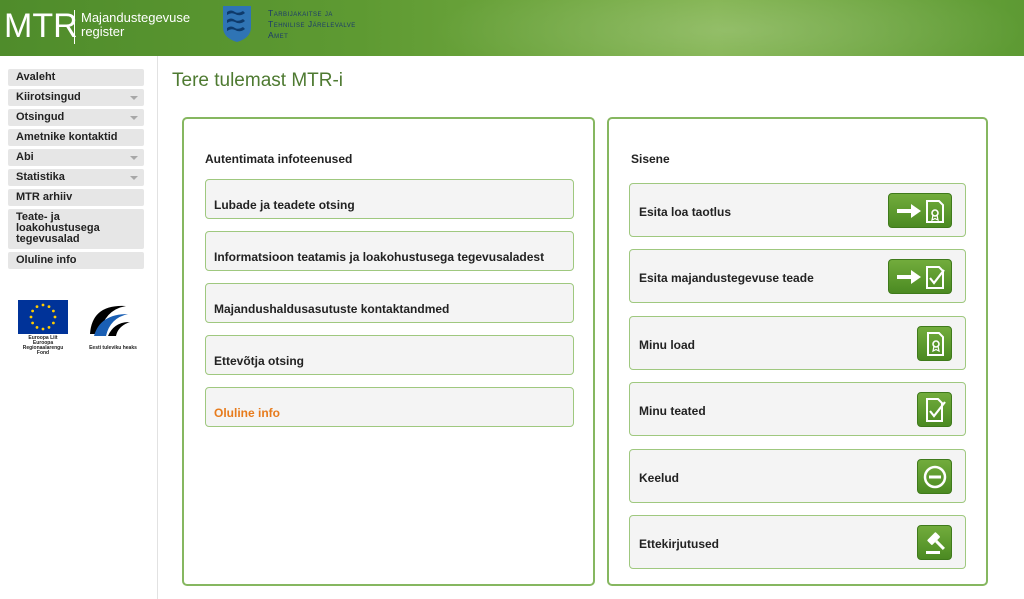 The width and height of the screenshot is (1024, 599). I want to click on sidebar-item-label: MTR arhiiv, so click(44, 197).